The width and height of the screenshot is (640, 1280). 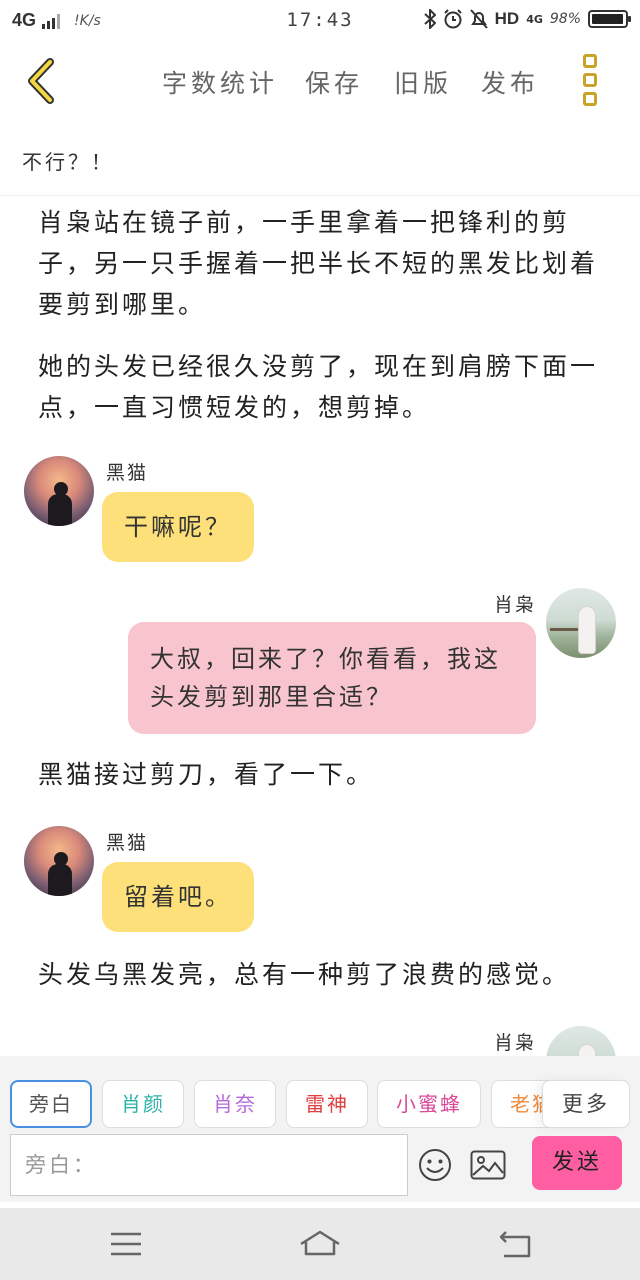 I want to click on battery-icon, so click(x=609, y=19).